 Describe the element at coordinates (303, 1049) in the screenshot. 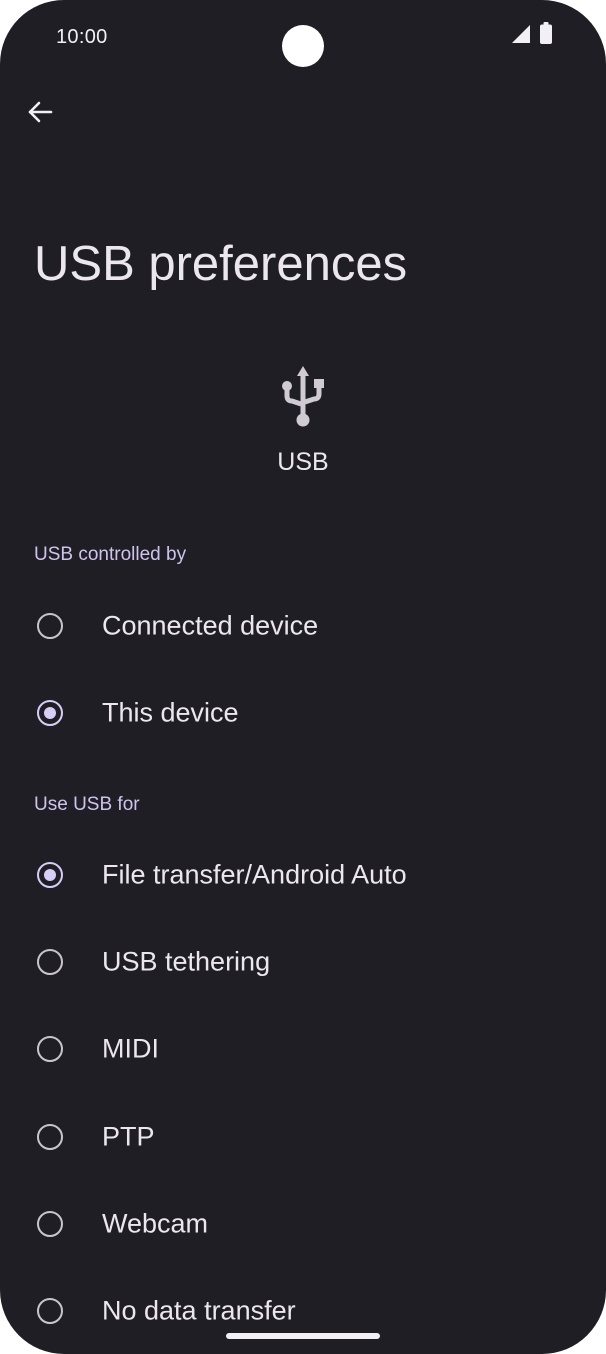

I see `radio-option-midi: MIDI` at that location.